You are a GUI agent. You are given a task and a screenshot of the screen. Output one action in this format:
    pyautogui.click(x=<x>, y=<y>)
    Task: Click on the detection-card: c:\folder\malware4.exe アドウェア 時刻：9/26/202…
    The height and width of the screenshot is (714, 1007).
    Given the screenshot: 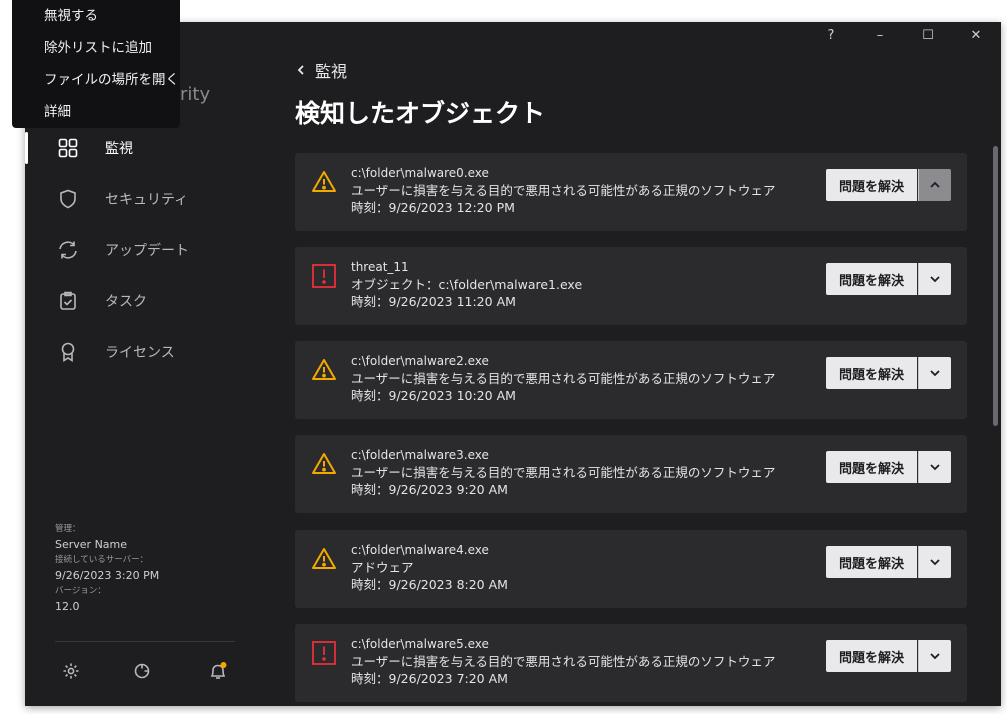 What is the action you would take?
    pyautogui.click(x=631, y=569)
    